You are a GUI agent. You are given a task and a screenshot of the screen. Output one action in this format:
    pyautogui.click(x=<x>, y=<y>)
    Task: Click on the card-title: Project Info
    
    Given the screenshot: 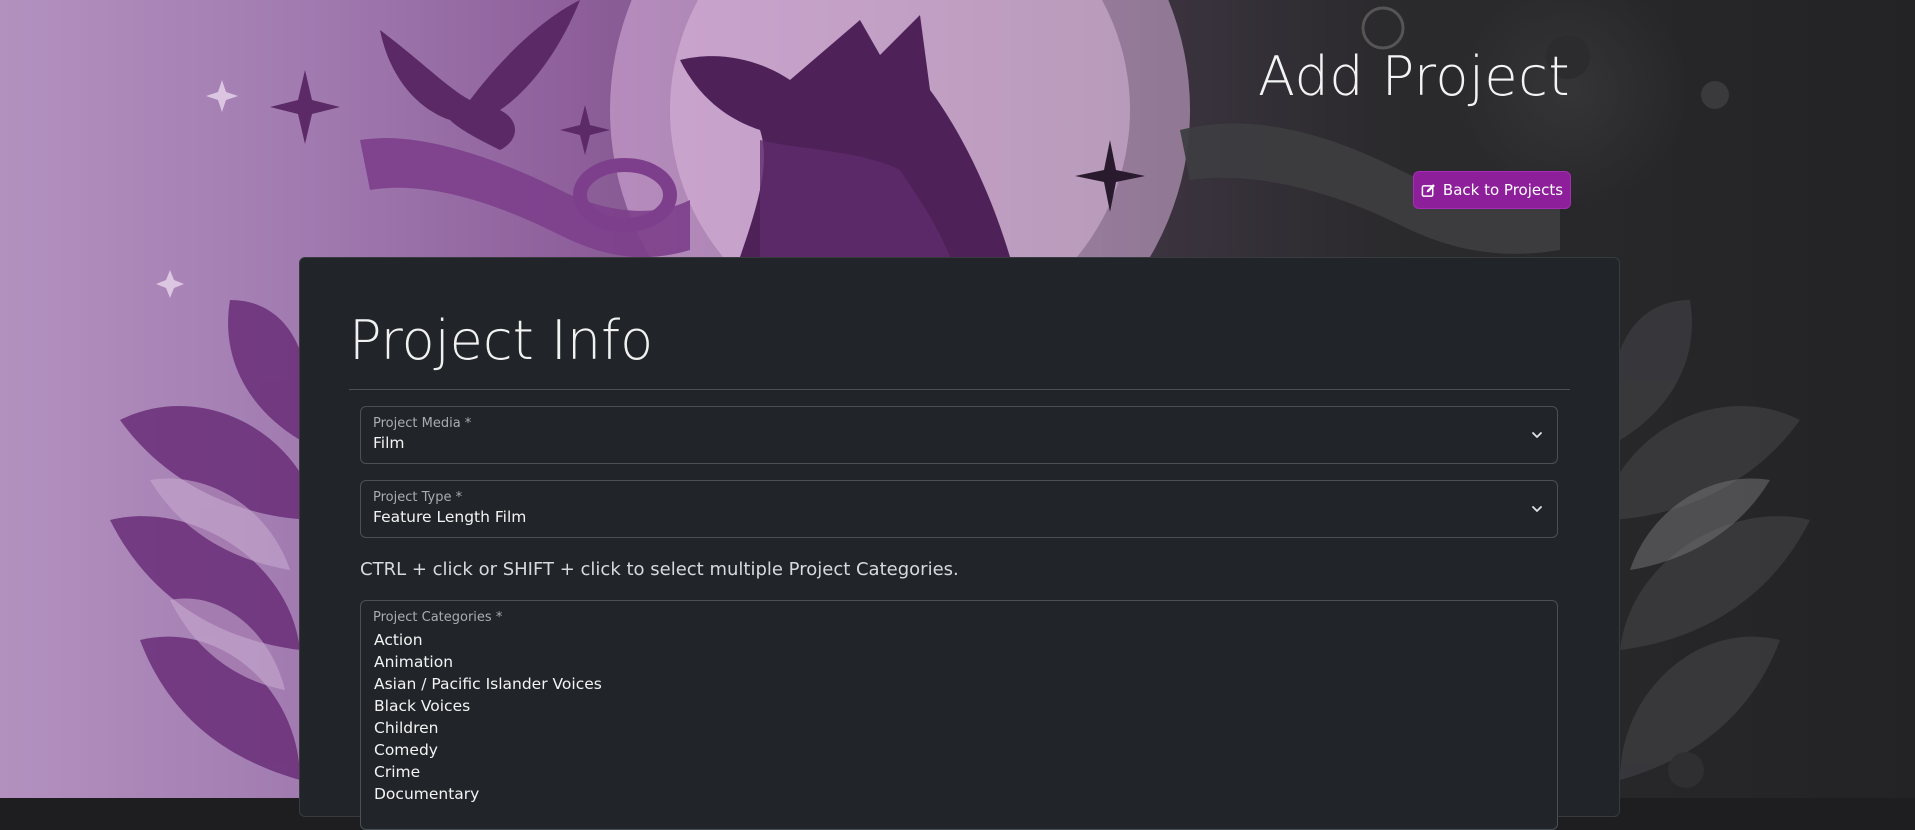 What is the action you would take?
    pyautogui.click(x=501, y=340)
    